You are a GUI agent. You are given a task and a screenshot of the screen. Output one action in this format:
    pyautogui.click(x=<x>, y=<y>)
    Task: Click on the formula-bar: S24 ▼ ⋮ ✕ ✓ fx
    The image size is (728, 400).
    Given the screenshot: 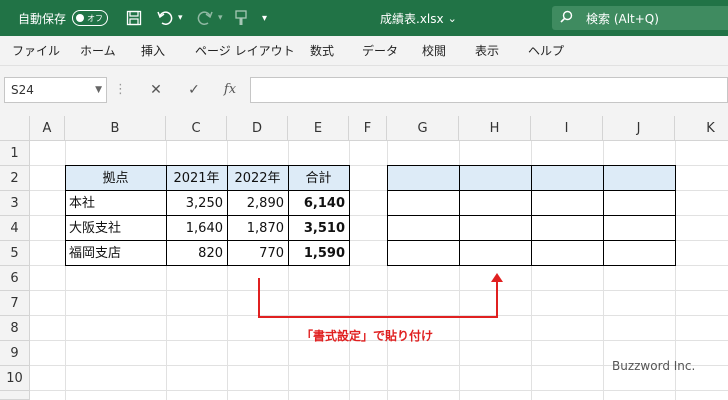 What is the action you would take?
    pyautogui.click(x=364, y=91)
    